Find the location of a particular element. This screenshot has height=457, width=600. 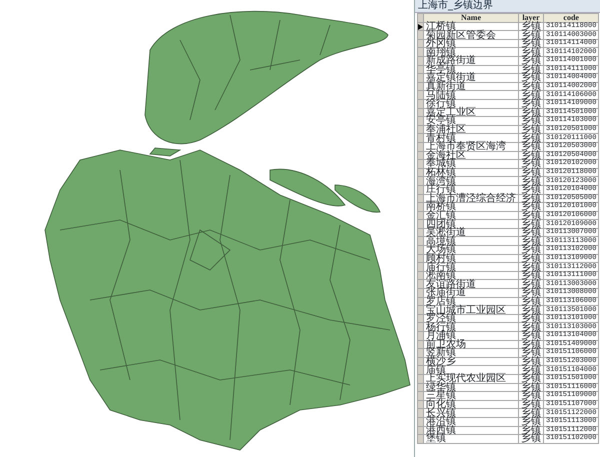

table-cell: 港沿镇 is located at coordinates (471, 421).